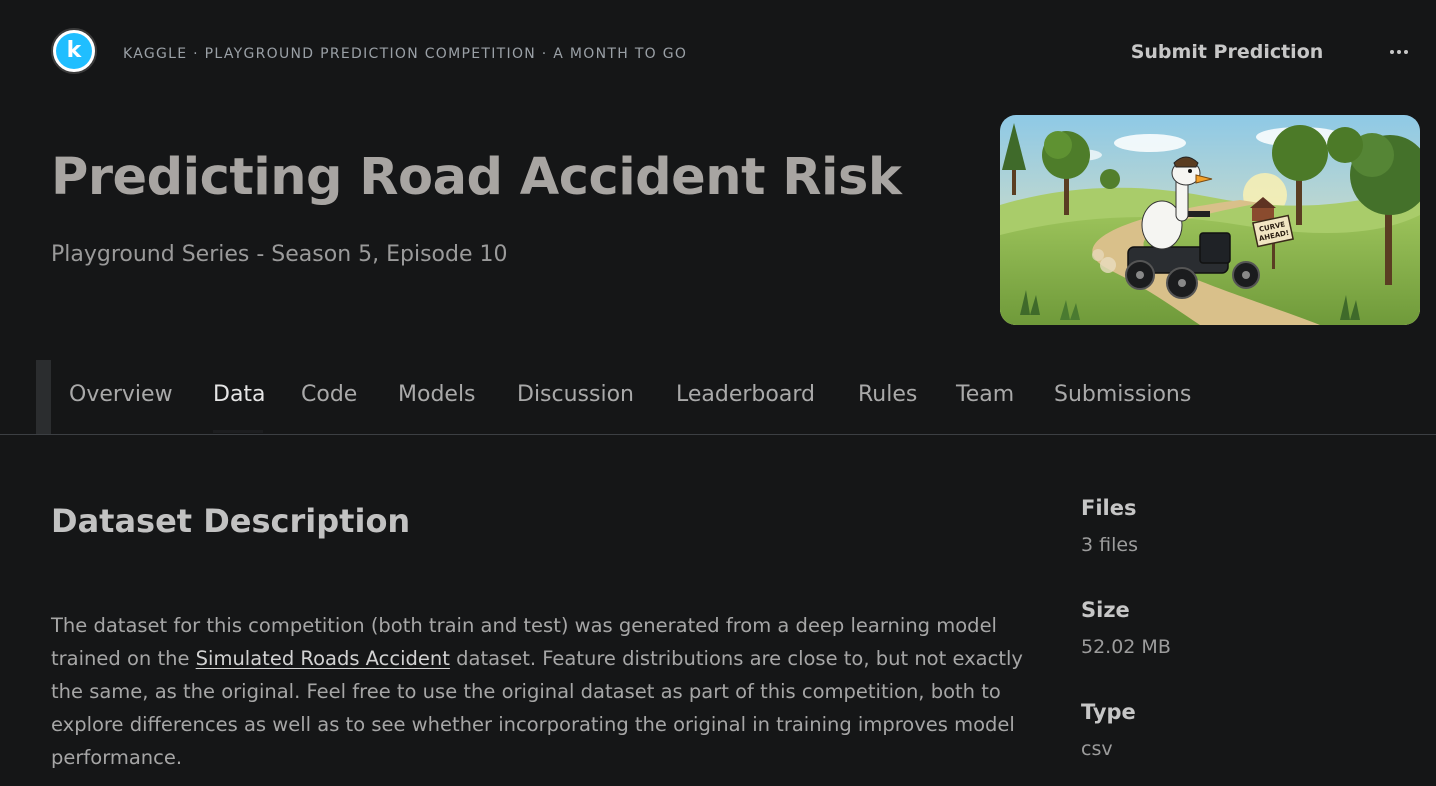 The image size is (1436, 786). What do you see at coordinates (1122, 394) in the screenshot?
I see `tab-submissions: Submissions` at bounding box center [1122, 394].